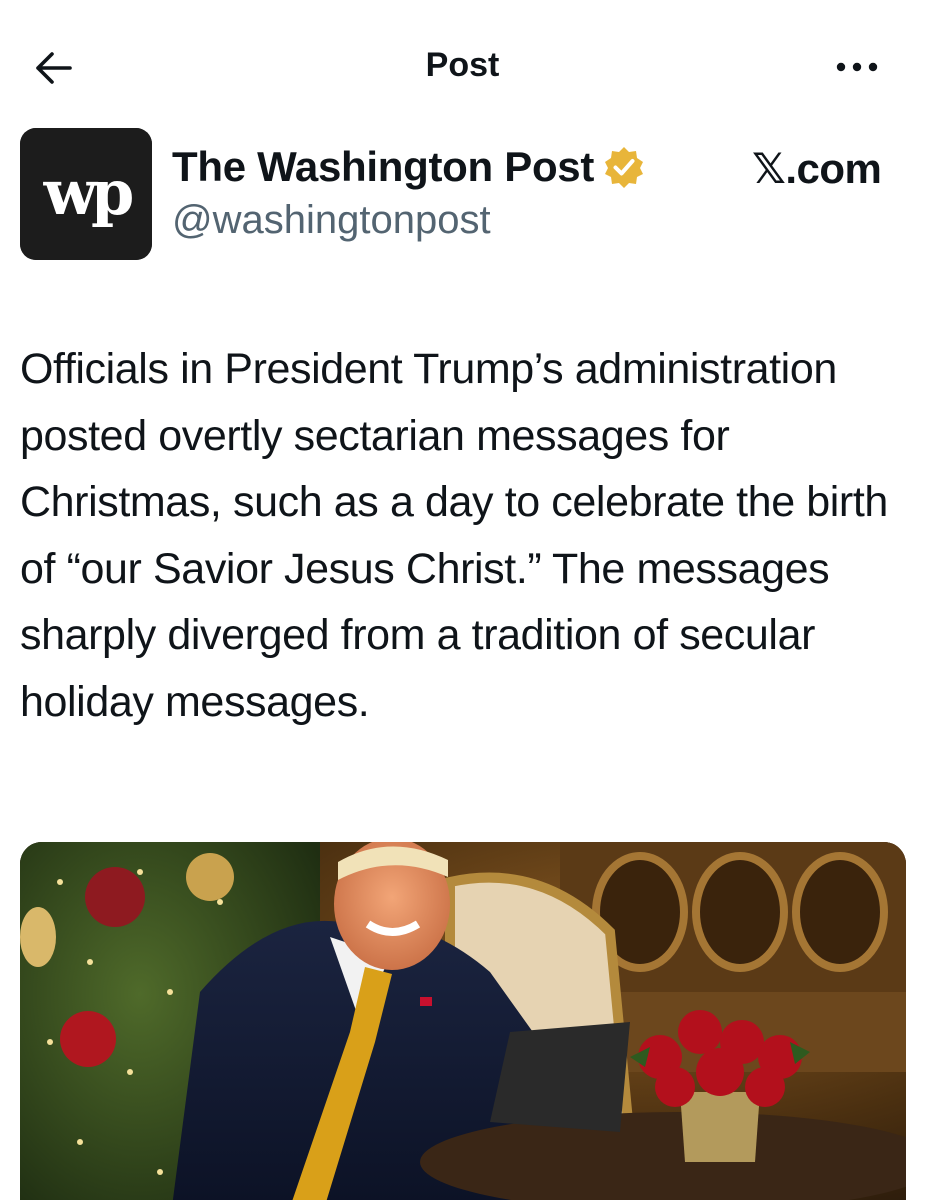  I want to click on author-handle: @washingtonpost, so click(331, 220).